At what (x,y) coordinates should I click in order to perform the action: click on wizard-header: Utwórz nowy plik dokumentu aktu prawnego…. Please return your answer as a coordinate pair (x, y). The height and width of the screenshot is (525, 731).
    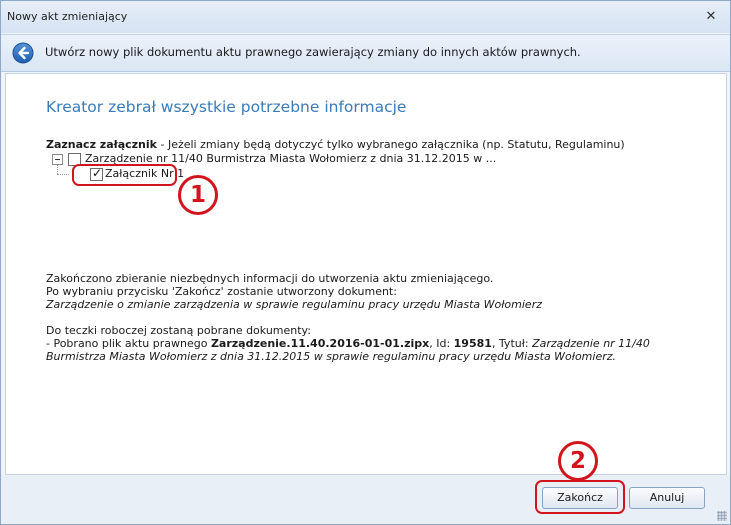
    Looking at the image, I should click on (365, 53).